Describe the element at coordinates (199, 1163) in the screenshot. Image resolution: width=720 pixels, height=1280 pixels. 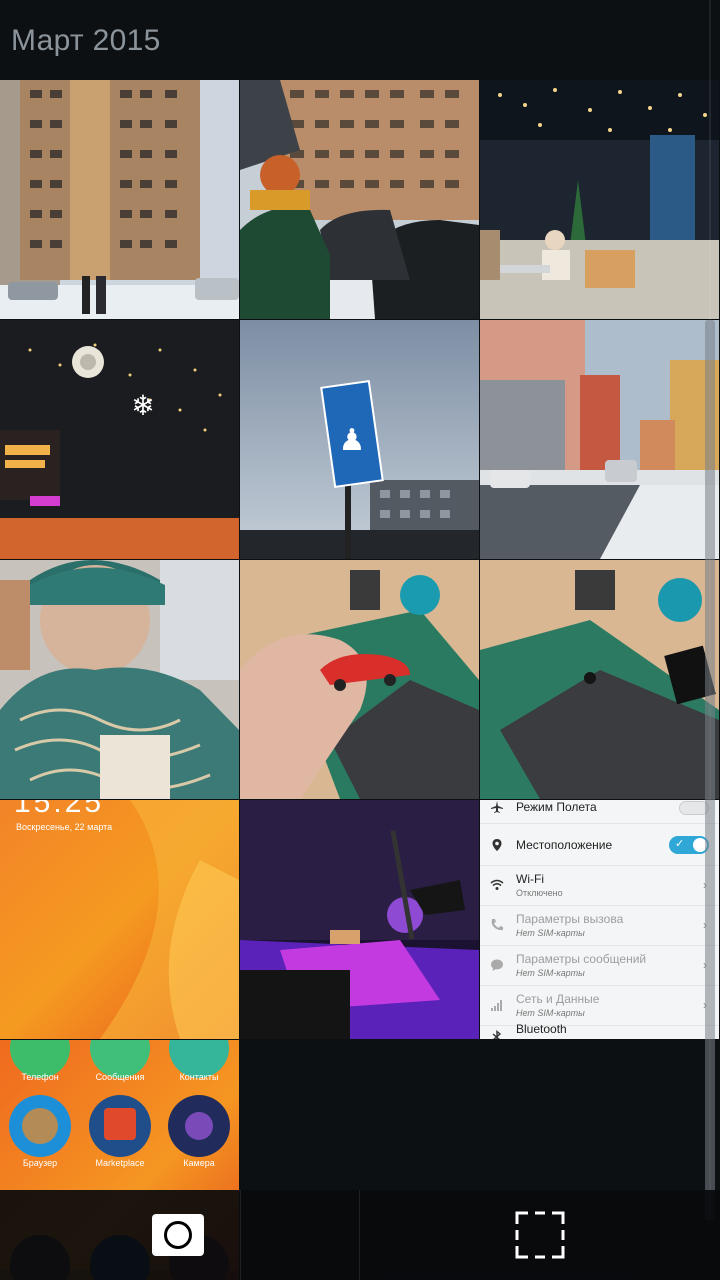
I see `app-label-camera: Камера` at that location.